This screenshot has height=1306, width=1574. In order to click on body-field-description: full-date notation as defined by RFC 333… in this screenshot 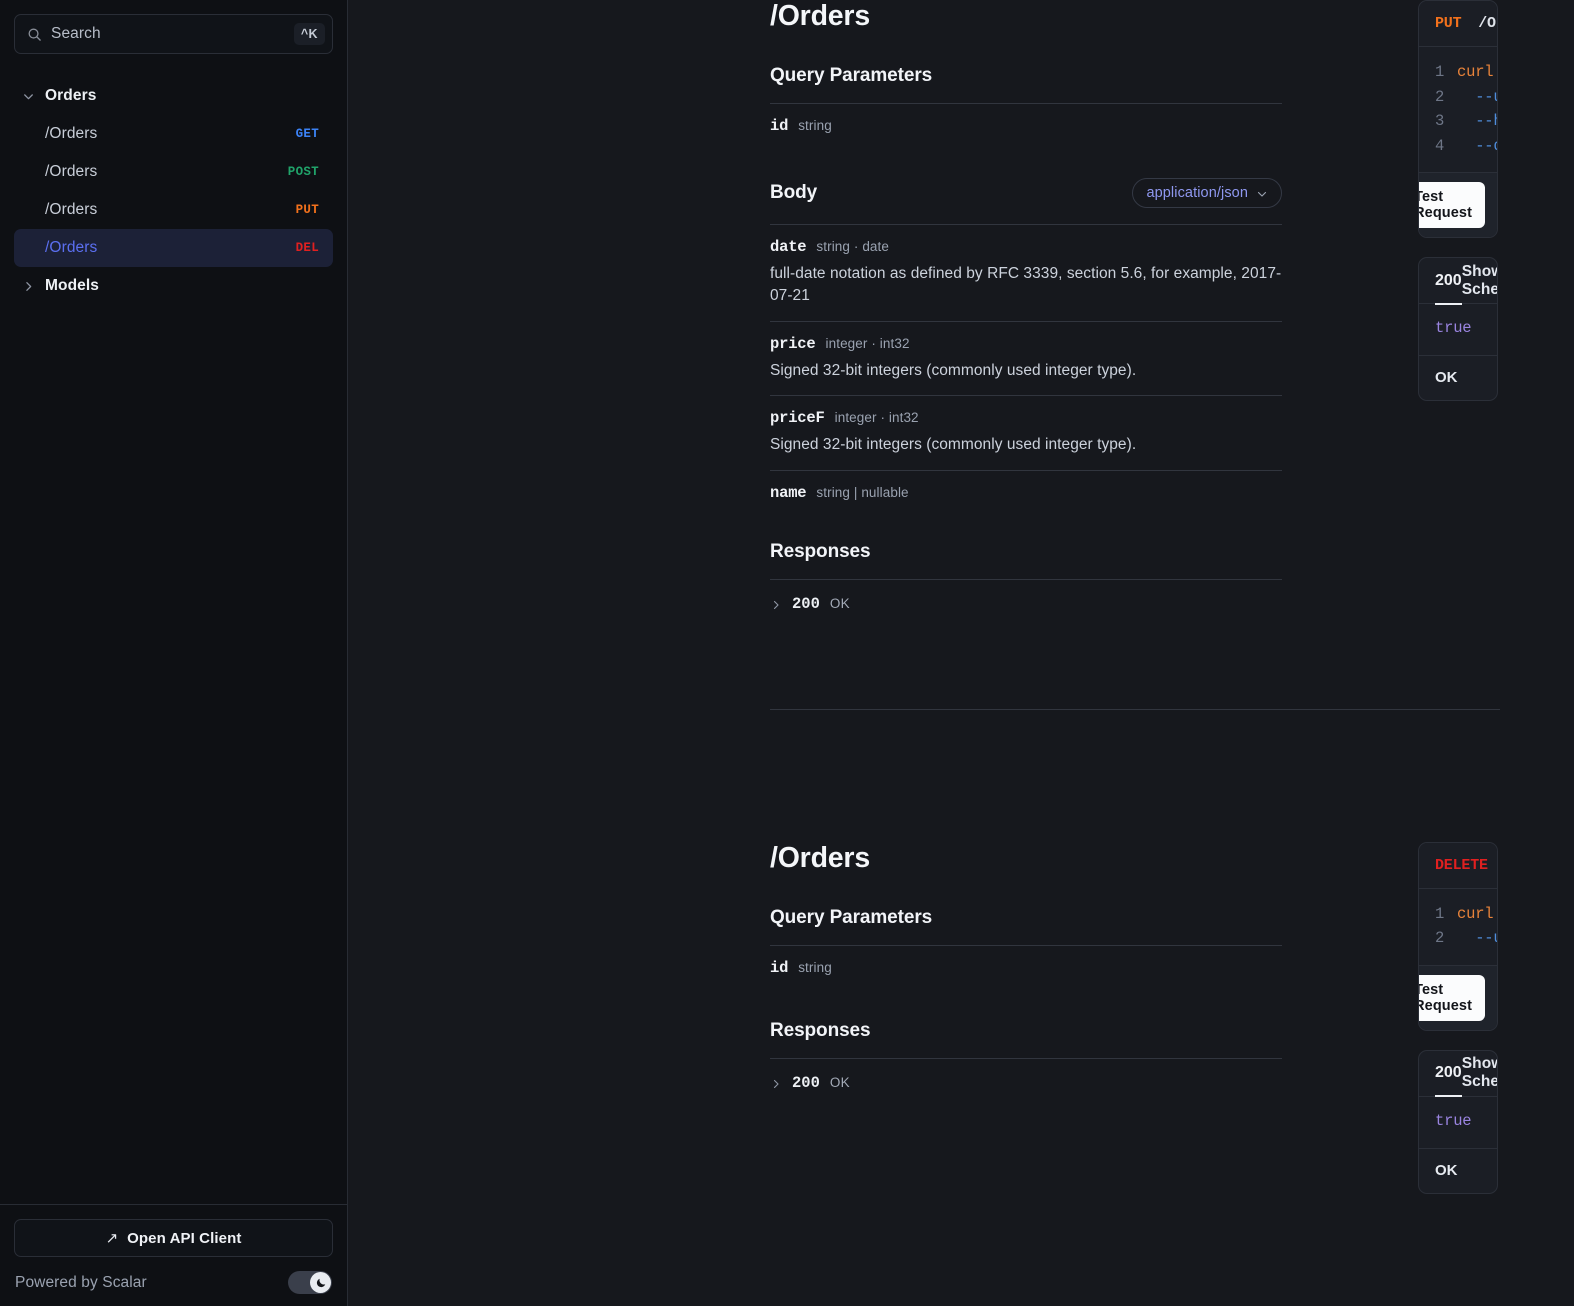, I will do `click(1026, 285)`.